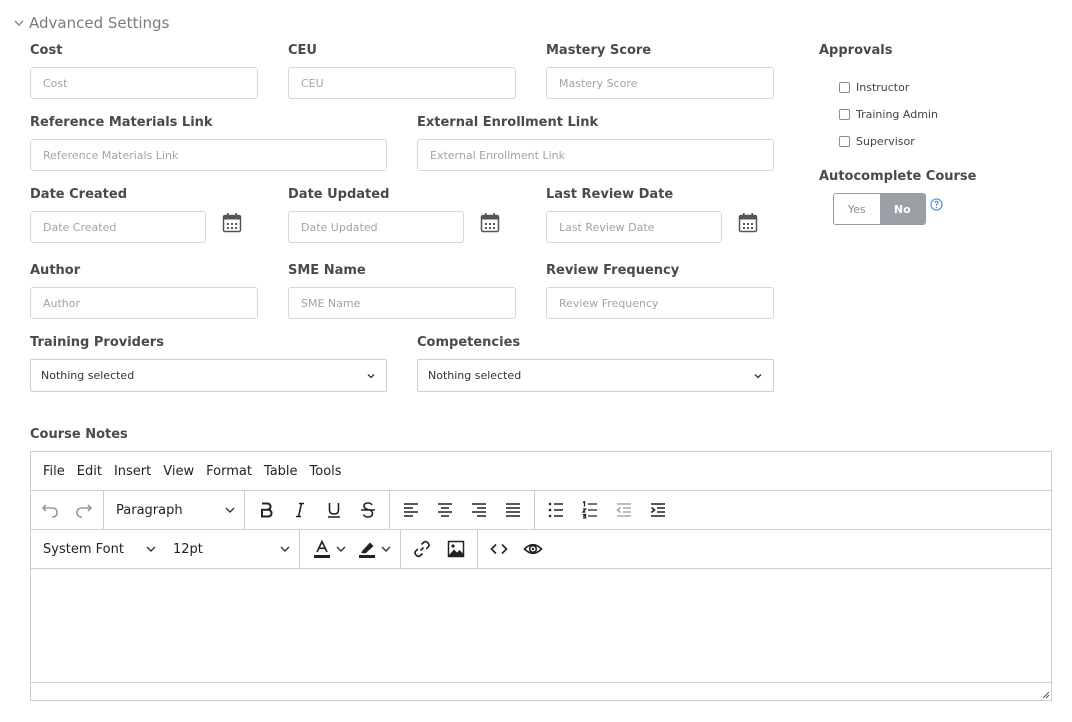 The height and width of the screenshot is (722, 1072). What do you see at coordinates (78, 194) in the screenshot?
I see `date-created-label: Date Created` at bounding box center [78, 194].